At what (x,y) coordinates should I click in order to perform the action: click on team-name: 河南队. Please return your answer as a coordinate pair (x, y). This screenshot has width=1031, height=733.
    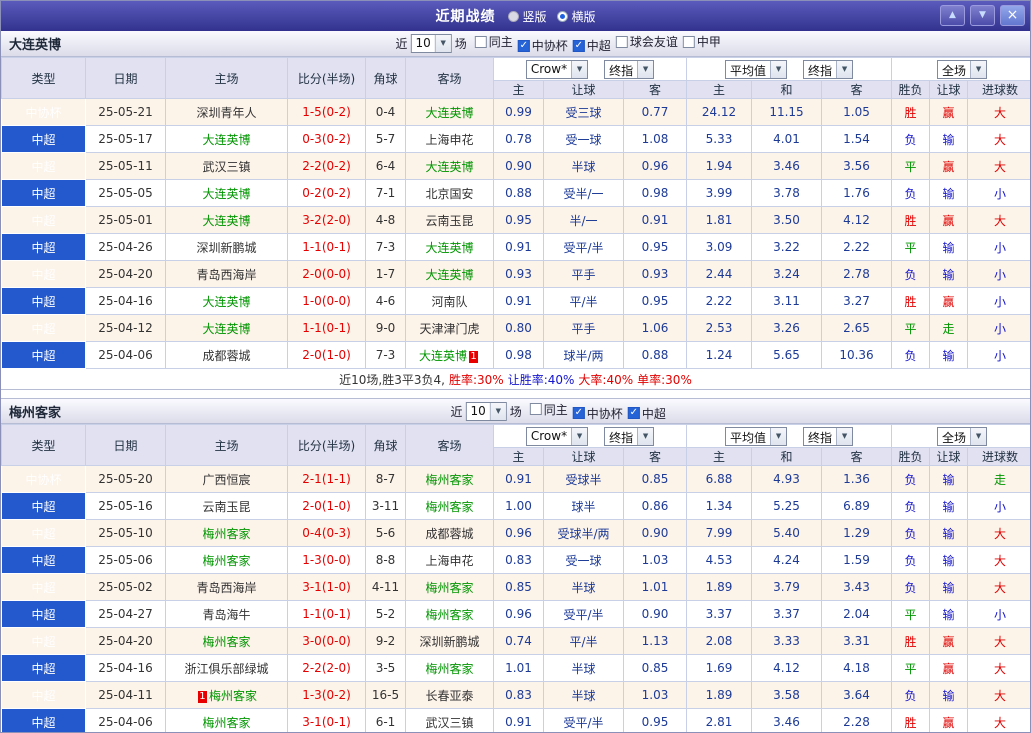
    Looking at the image, I should click on (449, 302).